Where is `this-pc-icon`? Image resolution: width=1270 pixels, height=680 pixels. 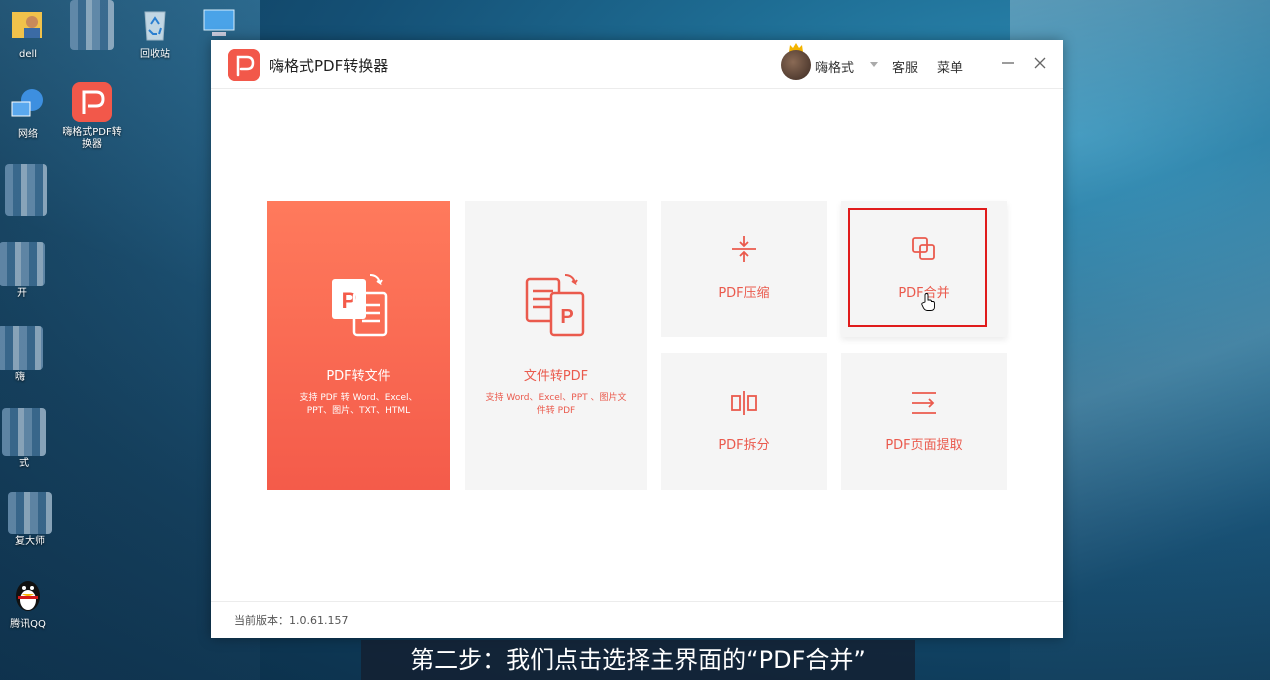 this-pc-icon is located at coordinates (219, 22).